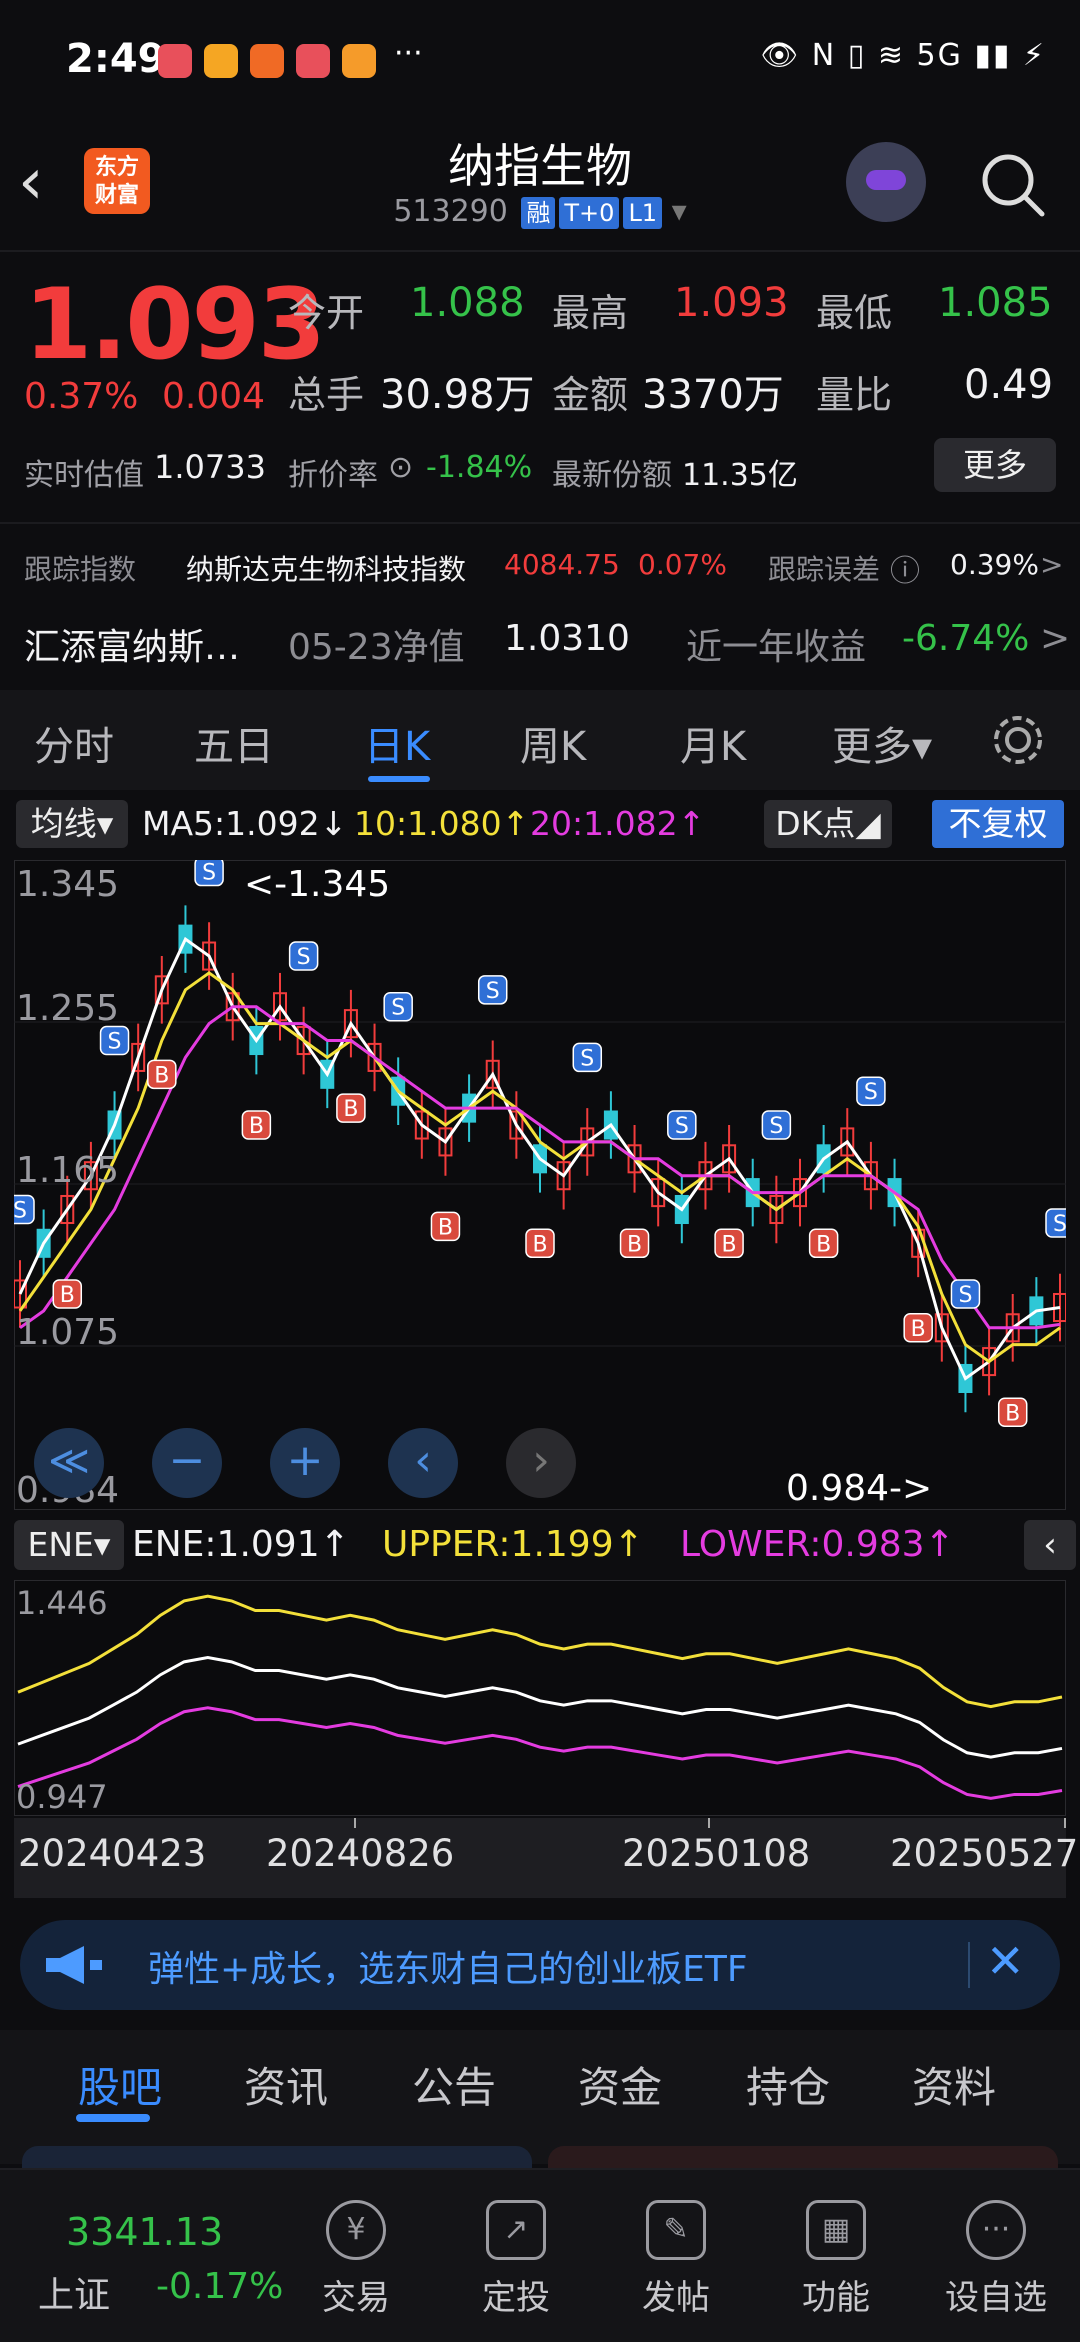 This screenshot has width=1080, height=2342. Describe the element at coordinates (69, 1545) in the screenshot. I see `ene-selector: ENE▾` at that location.